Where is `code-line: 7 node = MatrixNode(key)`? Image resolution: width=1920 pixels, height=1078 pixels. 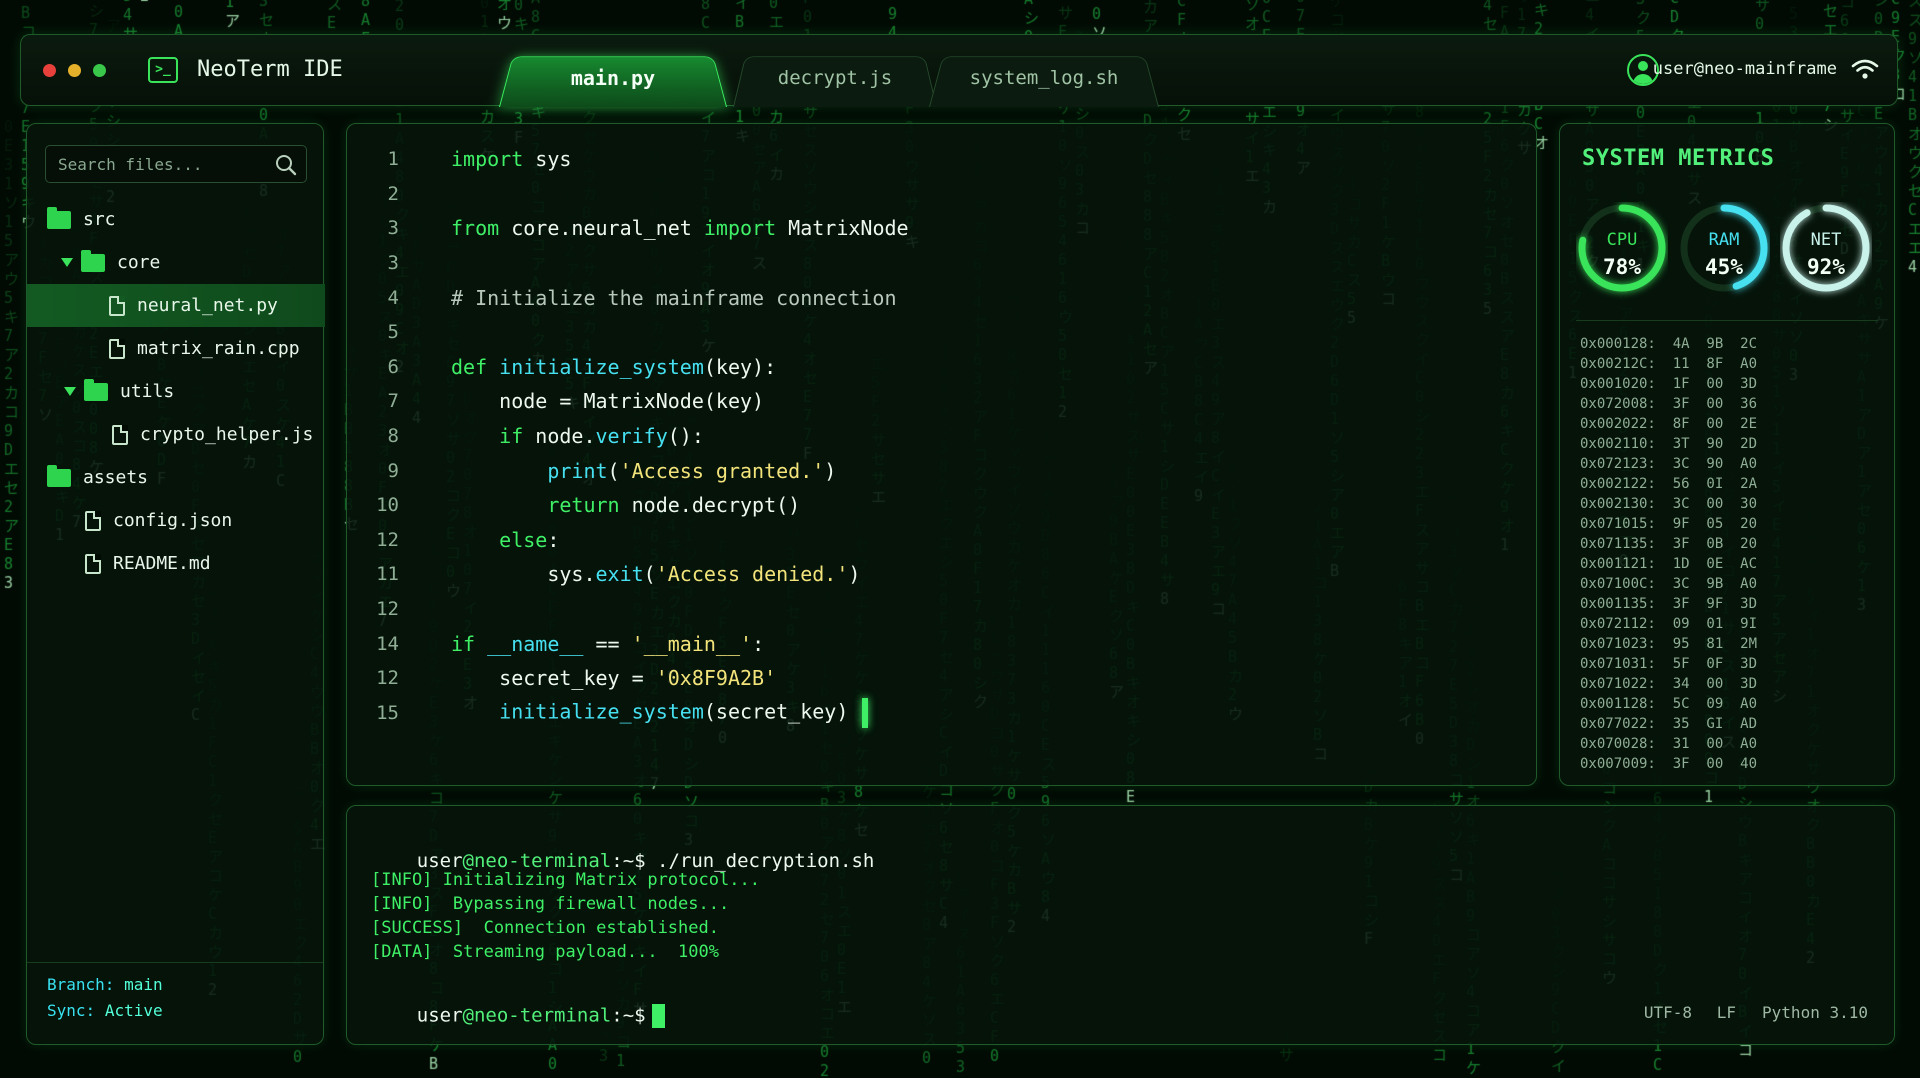
code-line: 7 node = MatrixNode(key) is located at coordinates (941, 401).